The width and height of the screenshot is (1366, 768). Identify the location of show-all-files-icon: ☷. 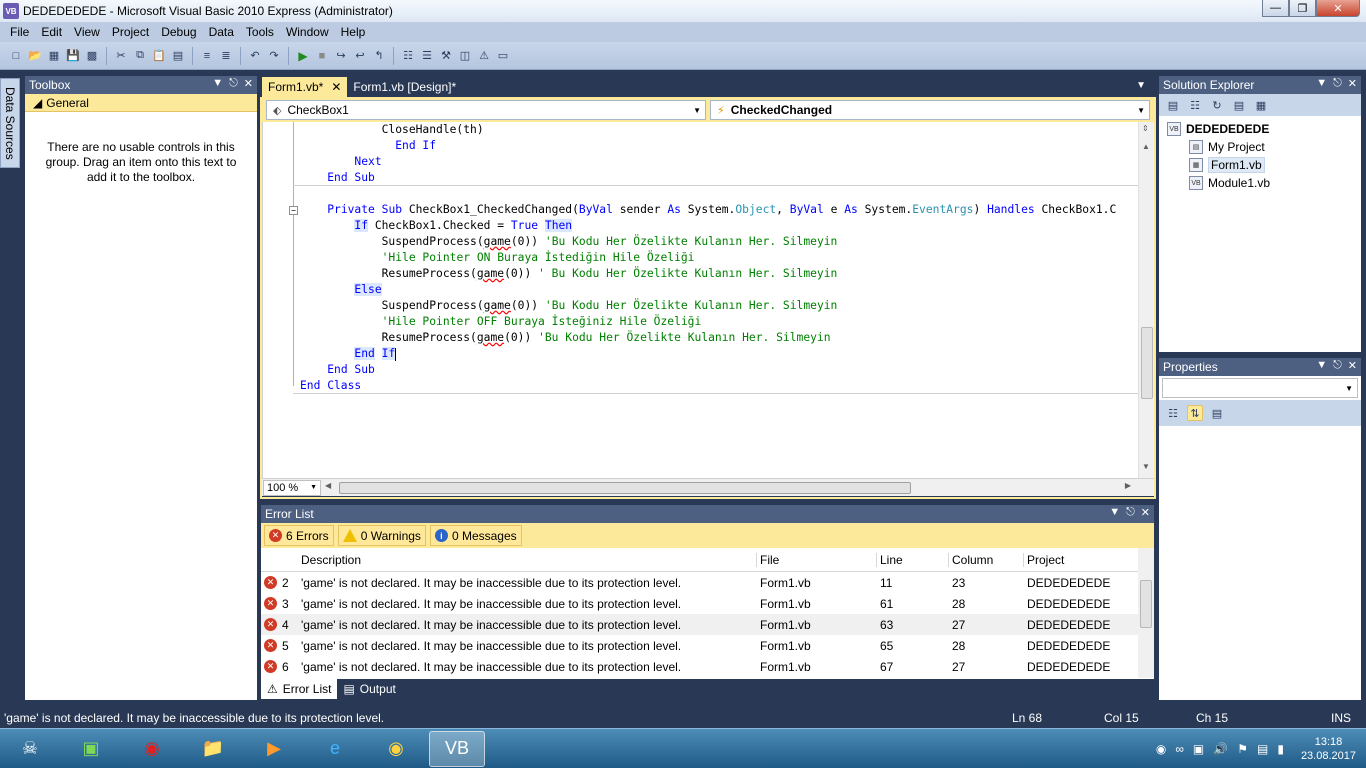
(1195, 105).